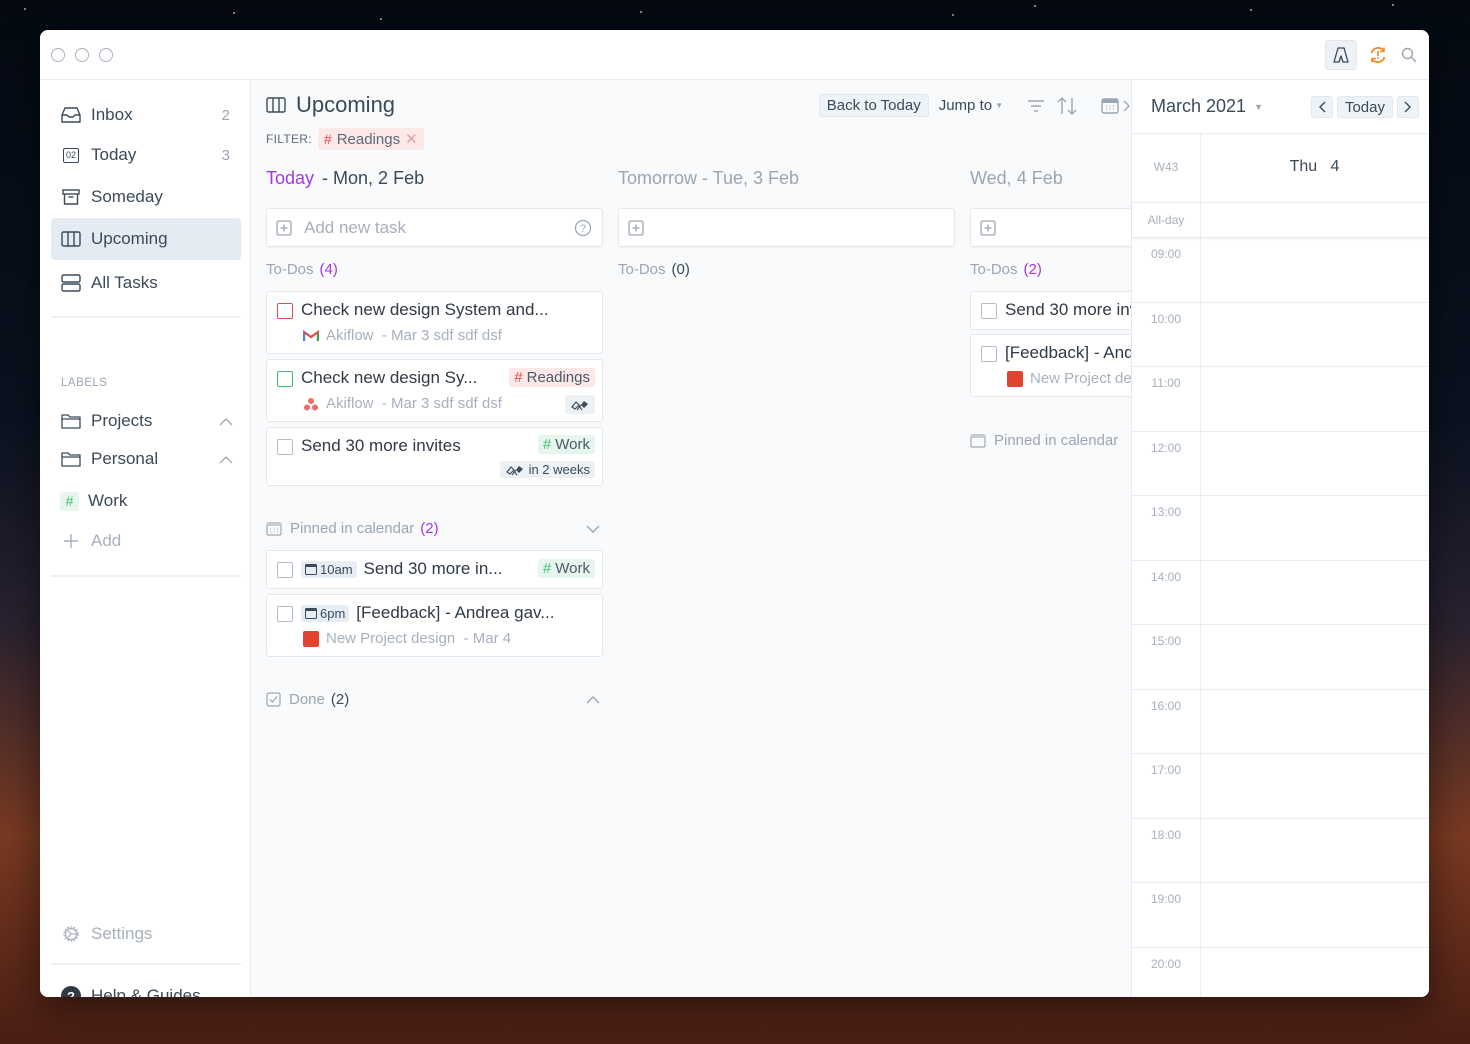  Describe the element at coordinates (71, 421) in the screenshot. I see `folder-icon` at that location.